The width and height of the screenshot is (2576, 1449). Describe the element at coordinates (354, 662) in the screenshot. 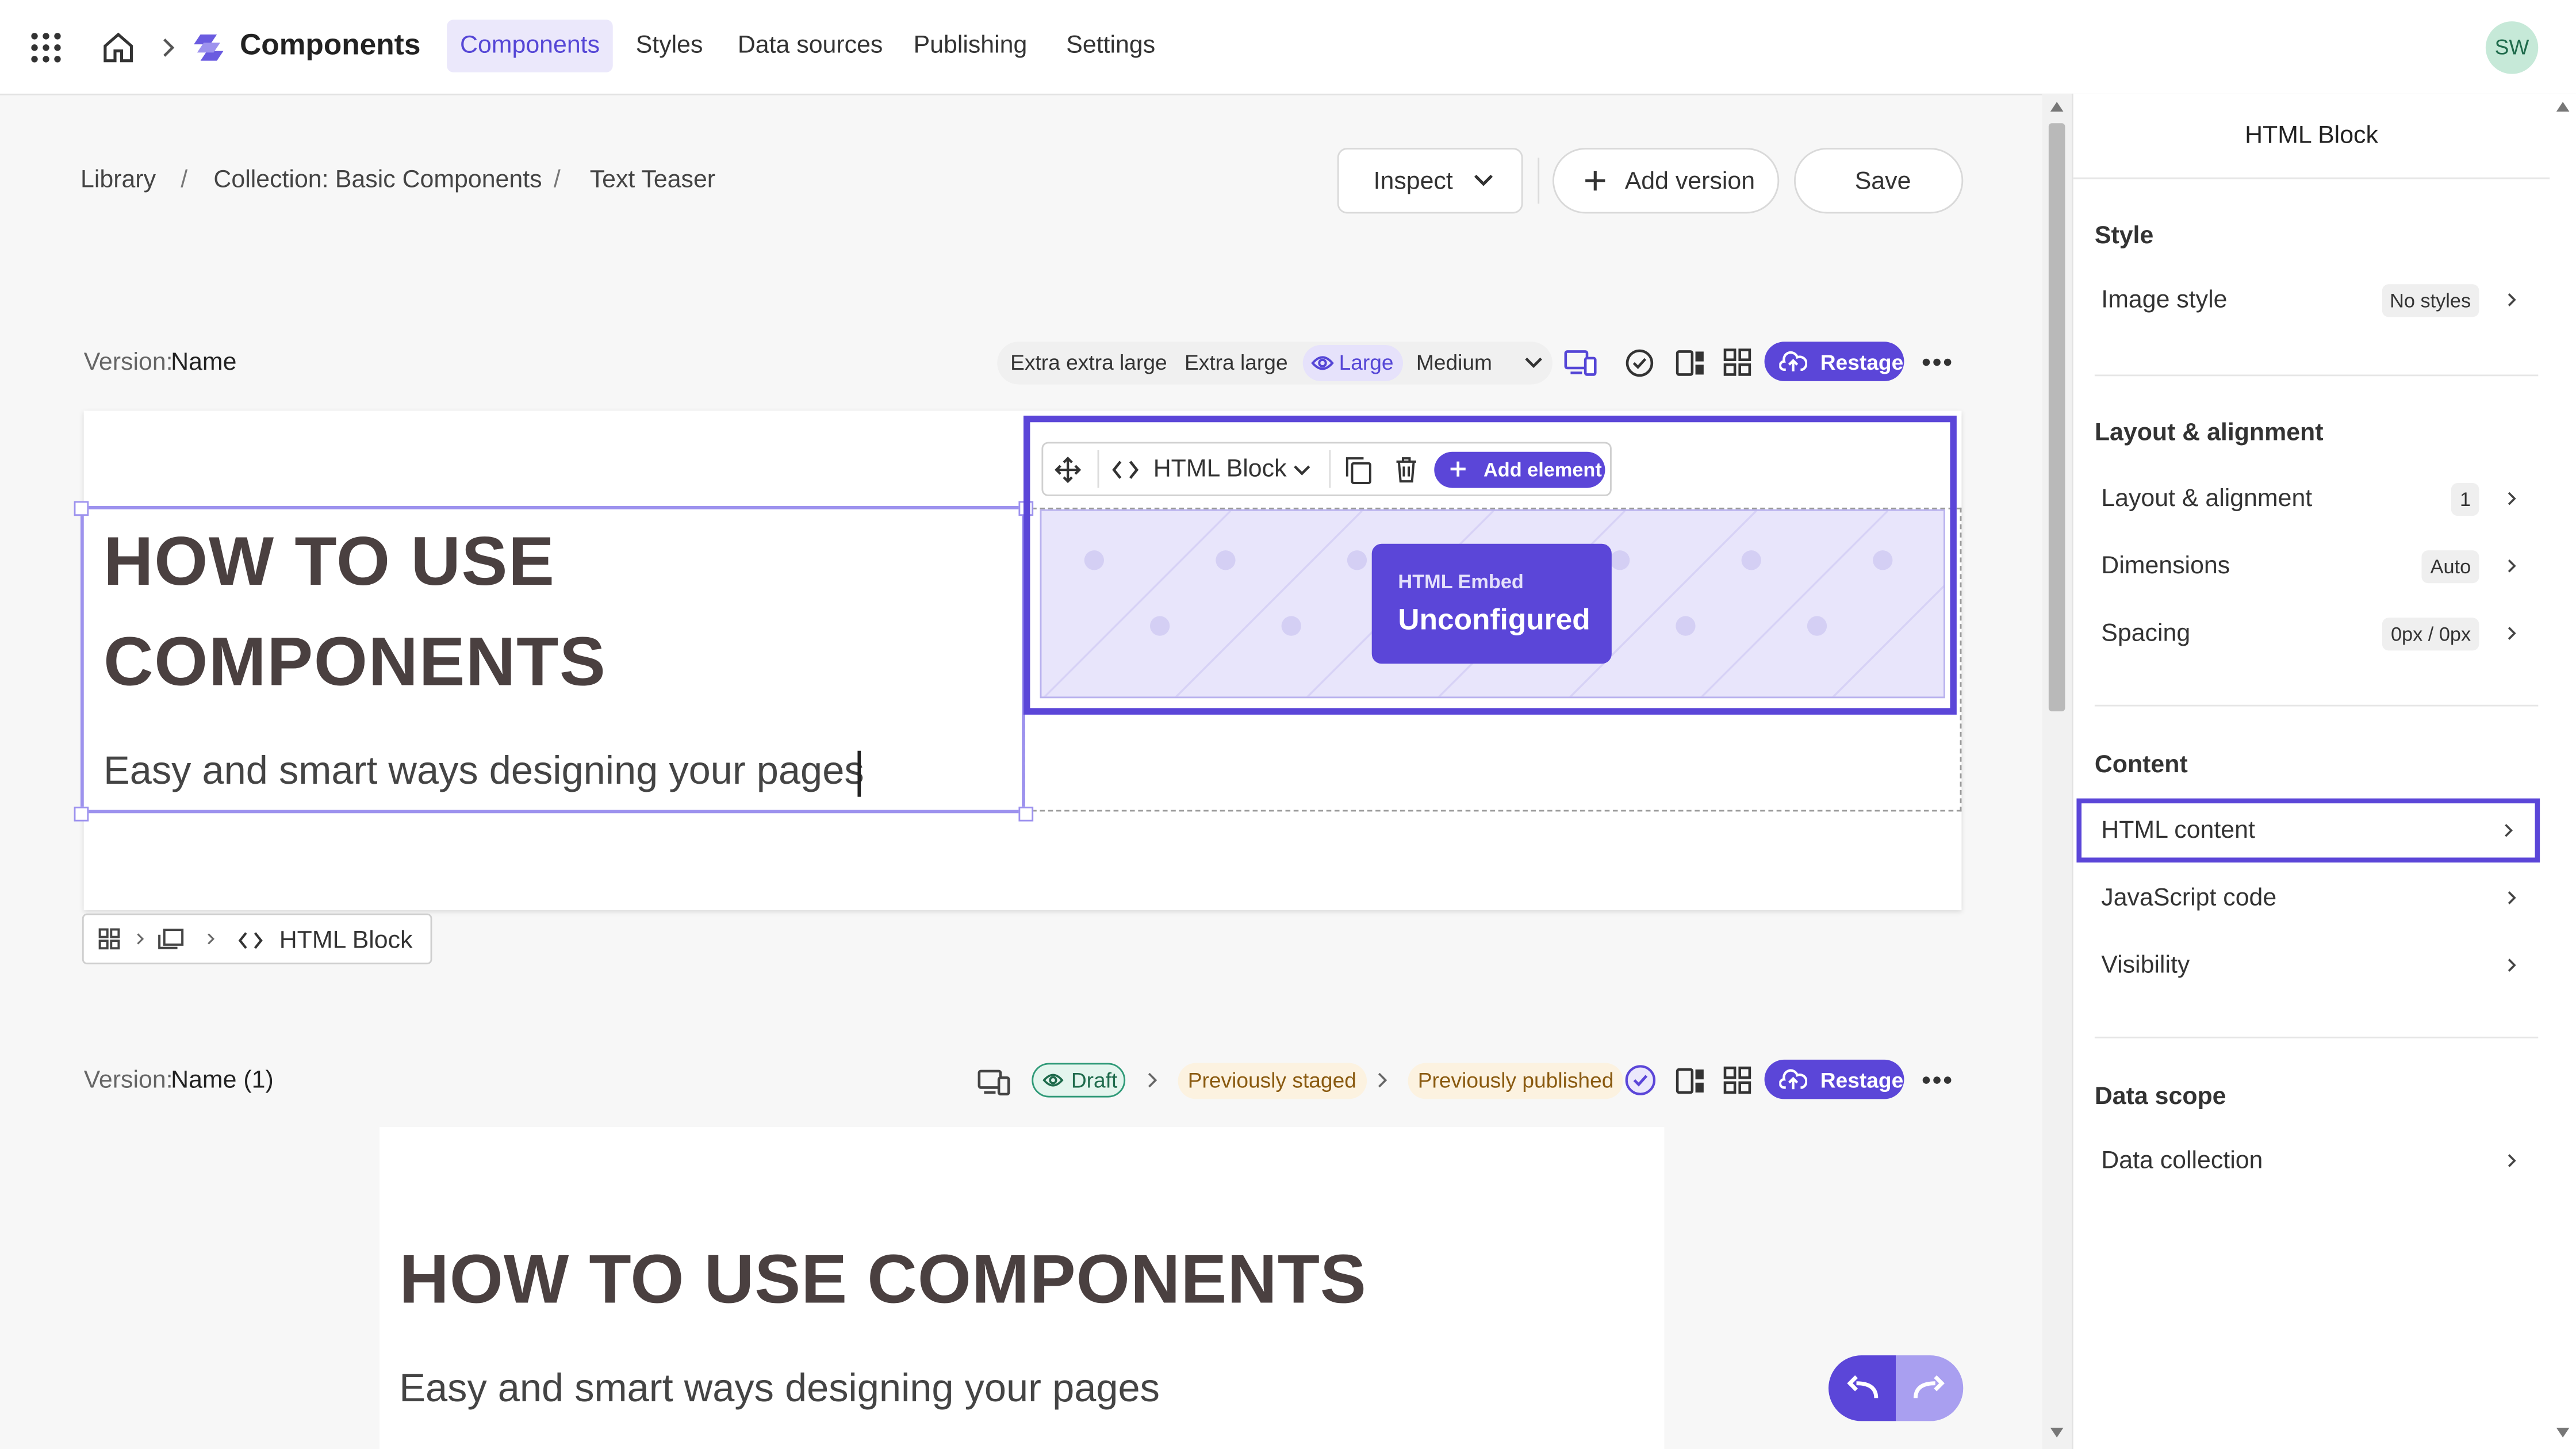

I see `teaser-heading-line2: COMPONENTS` at that location.